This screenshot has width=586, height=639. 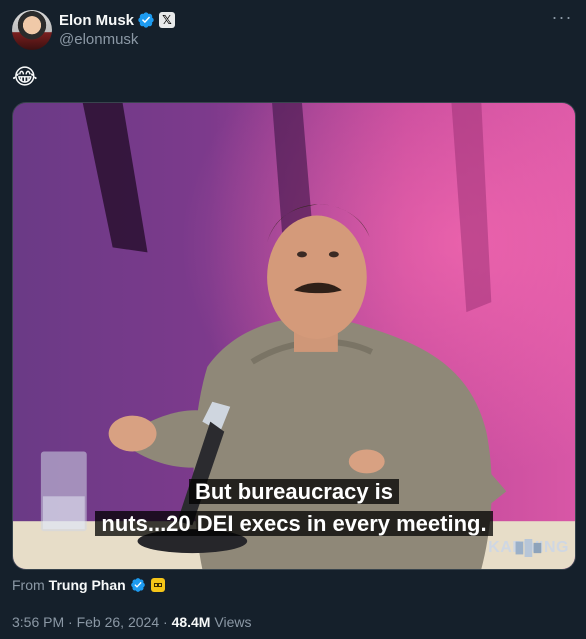 I want to click on views-count: 48.4M, so click(x=191, y=622).